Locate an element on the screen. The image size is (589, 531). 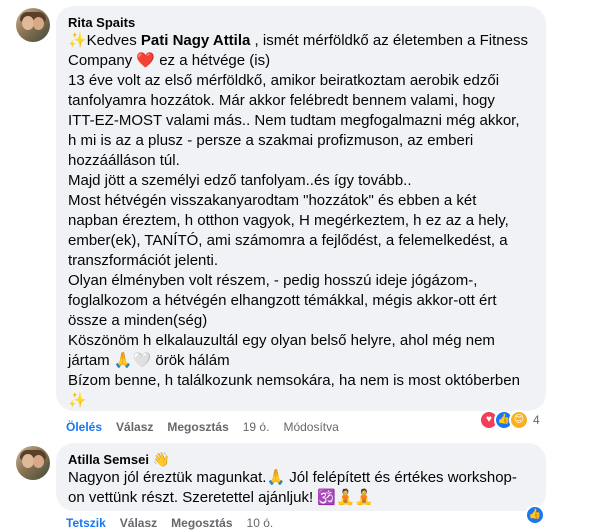
hug-reaction-button: Ölelés is located at coordinates (84, 427).